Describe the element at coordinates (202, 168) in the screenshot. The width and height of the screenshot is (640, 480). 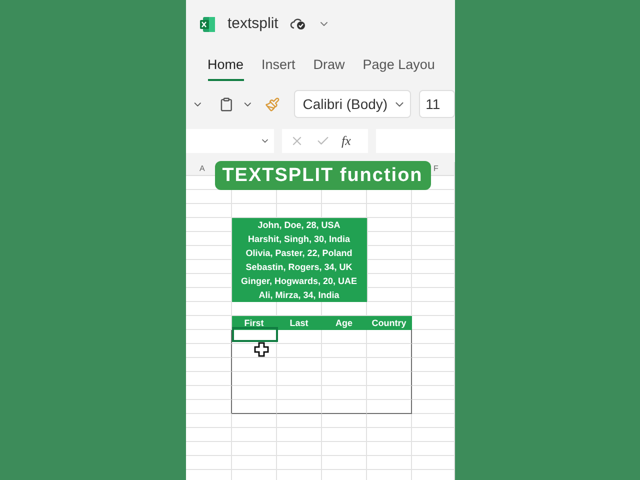
I see `column-header: A` at that location.